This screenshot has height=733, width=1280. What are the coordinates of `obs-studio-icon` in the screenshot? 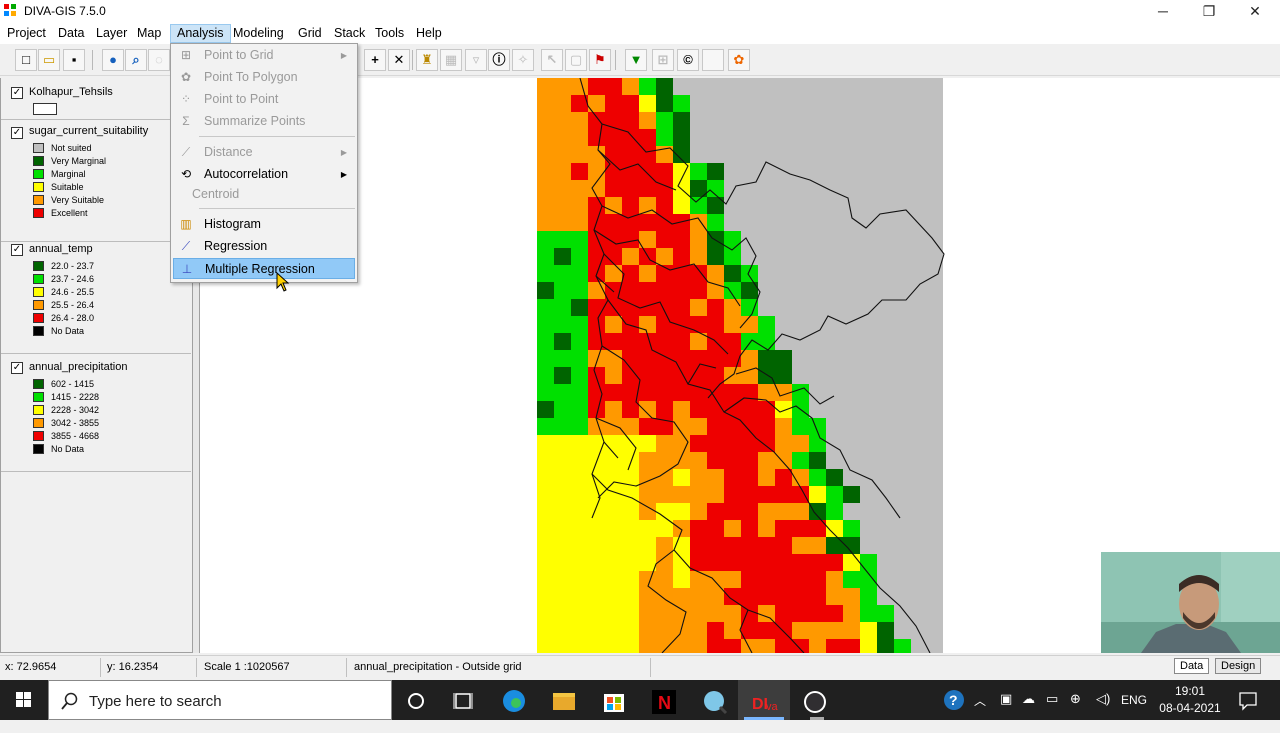 It's located at (815, 701).